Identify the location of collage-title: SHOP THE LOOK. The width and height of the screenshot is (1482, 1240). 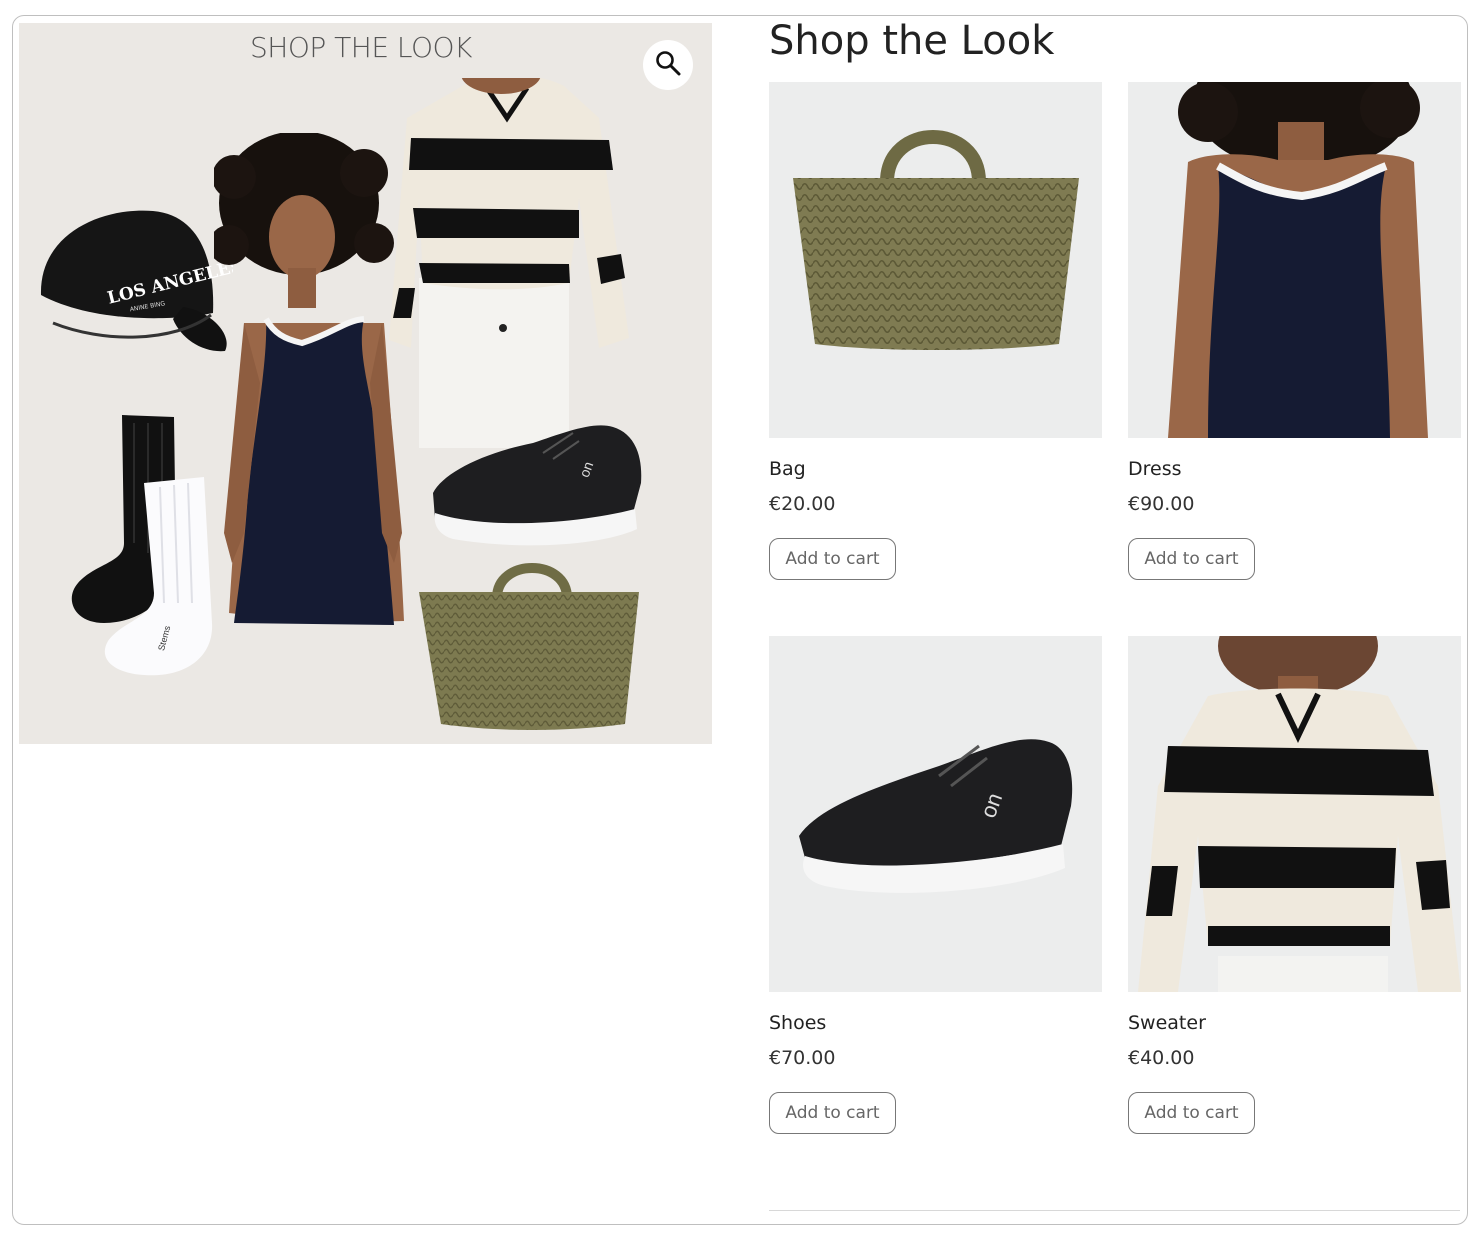
(361, 47).